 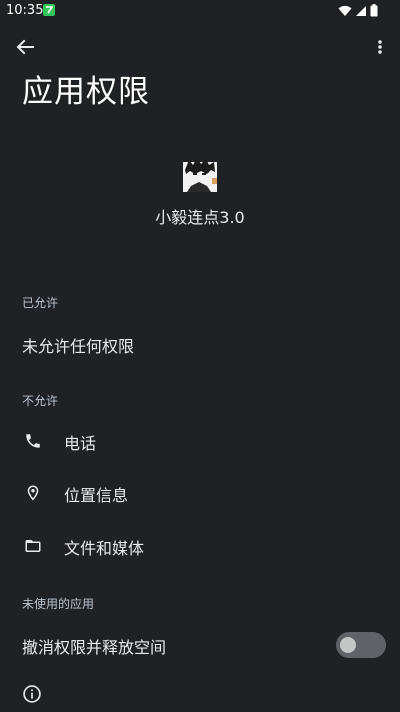 What do you see at coordinates (33, 695) in the screenshot?
I see `info-icon` at bounding box center [33, 695].